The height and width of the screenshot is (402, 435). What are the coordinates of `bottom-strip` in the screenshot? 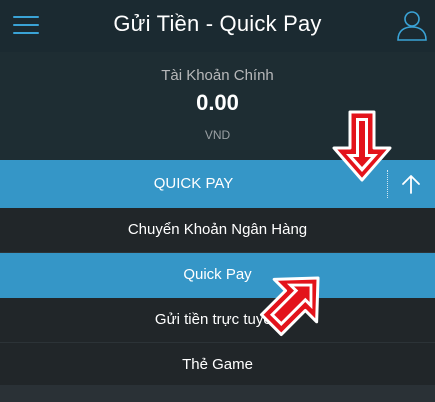 It's located at (217, 393).